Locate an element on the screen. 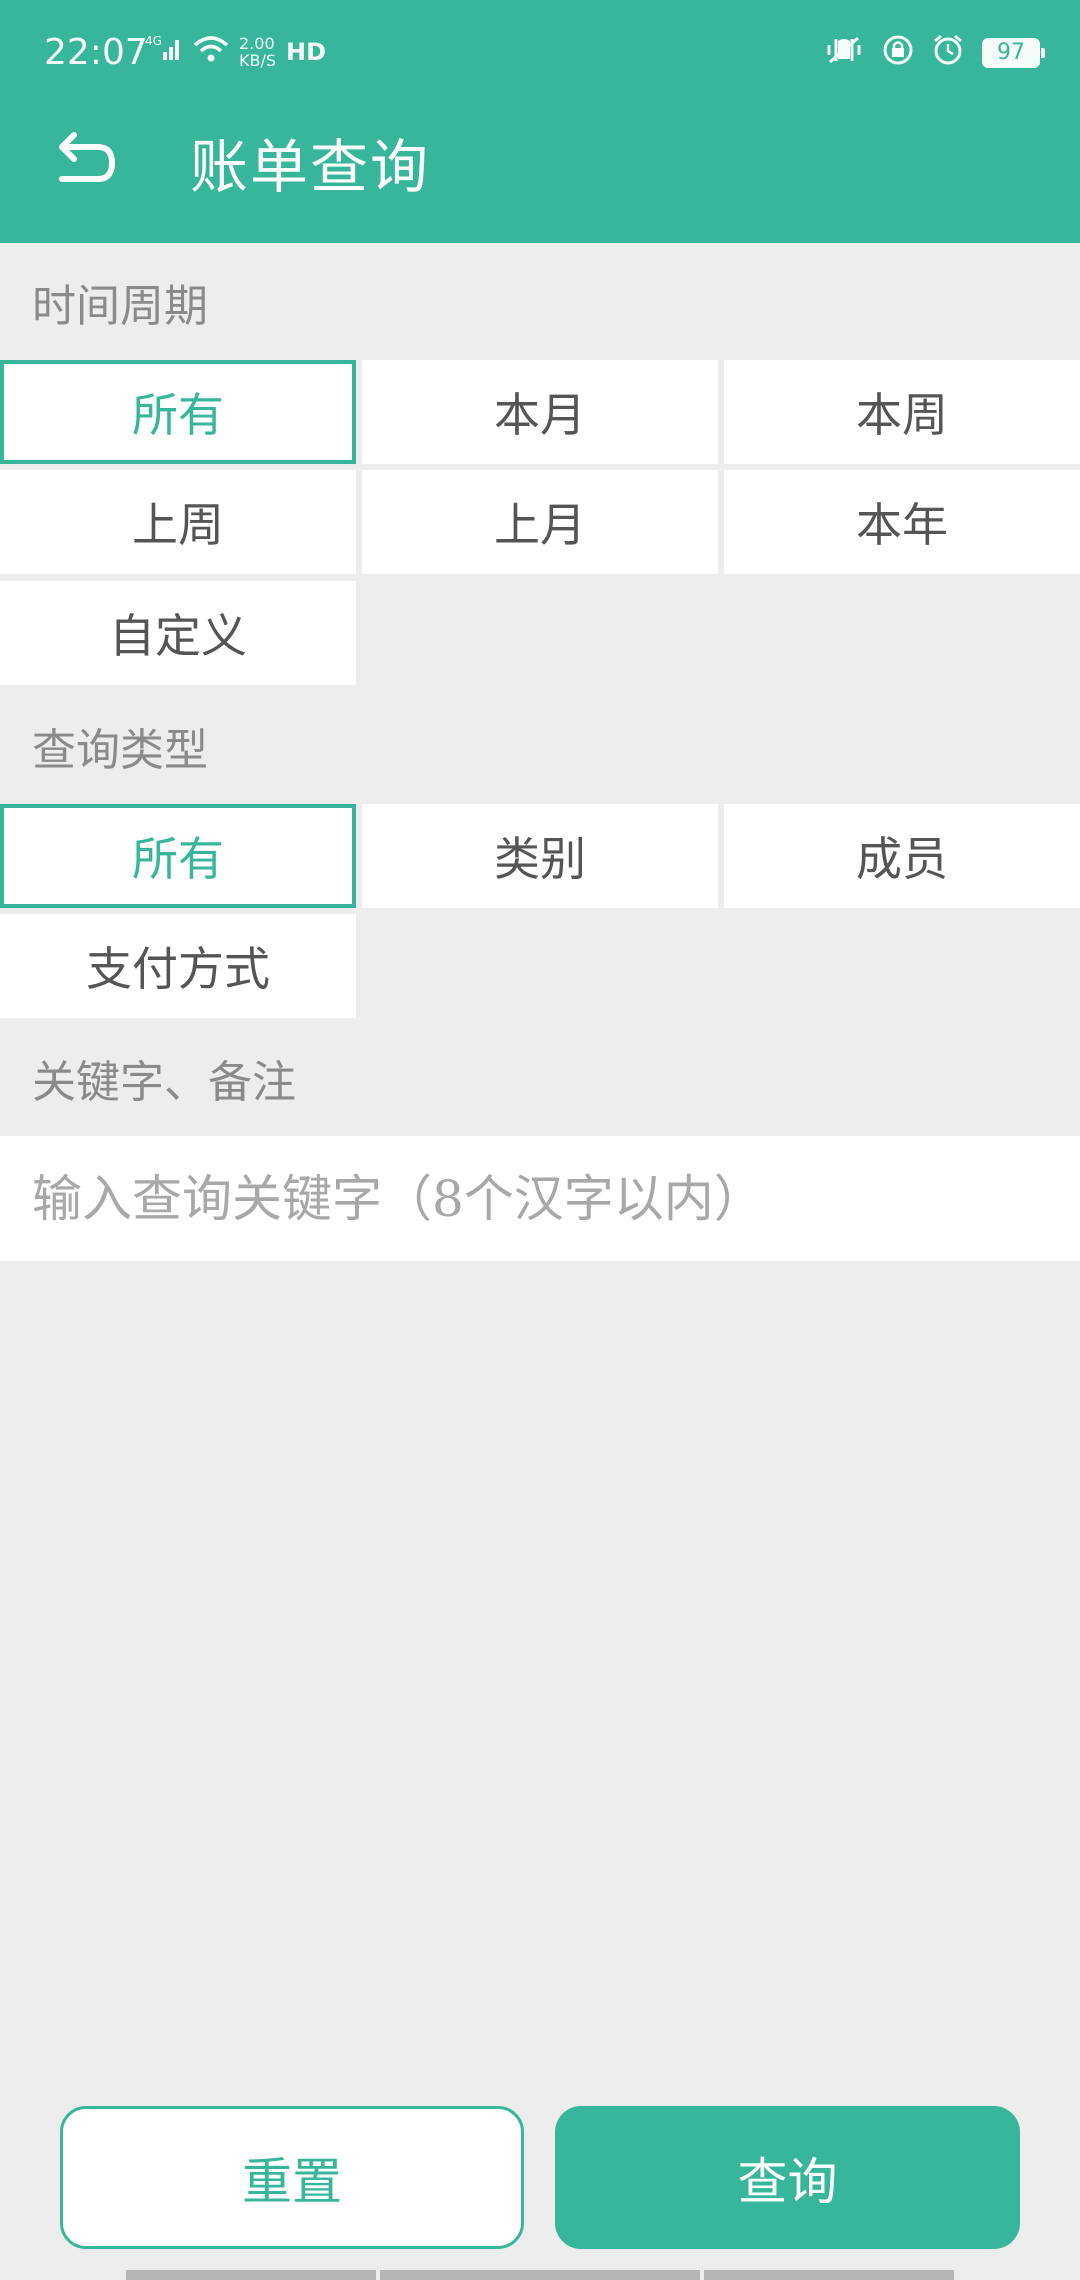  nav-bar-segment-middle is located at coordinates (540, 2275).